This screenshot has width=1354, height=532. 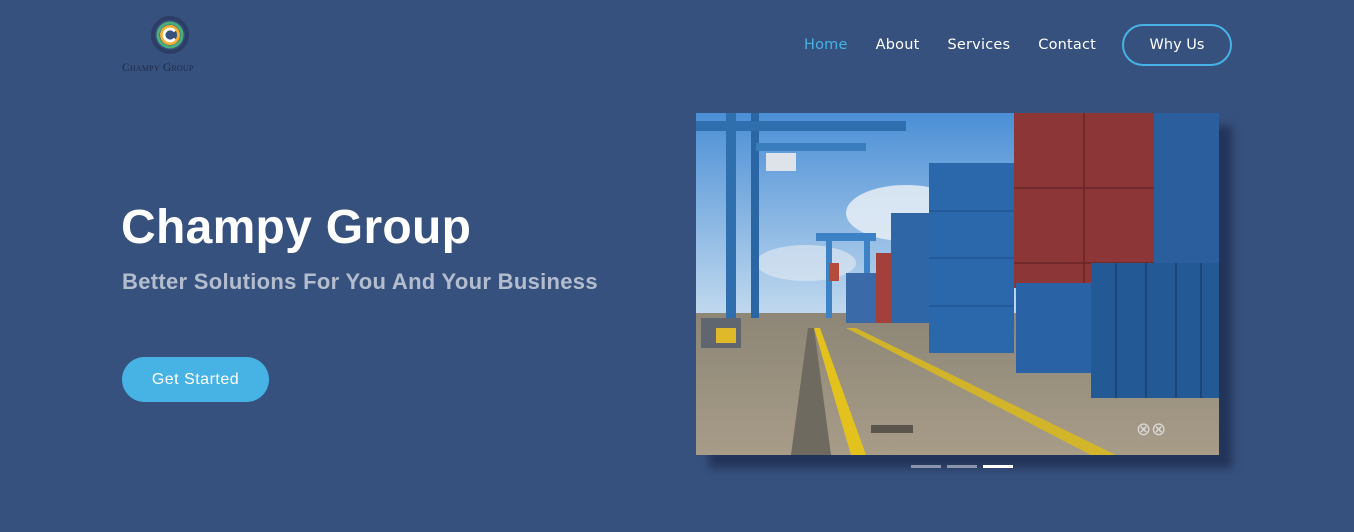 What do you see at coordinates (979, 45) in the screenshot?
I see `nav-item-services: Services` at bounding box center [979, 45].